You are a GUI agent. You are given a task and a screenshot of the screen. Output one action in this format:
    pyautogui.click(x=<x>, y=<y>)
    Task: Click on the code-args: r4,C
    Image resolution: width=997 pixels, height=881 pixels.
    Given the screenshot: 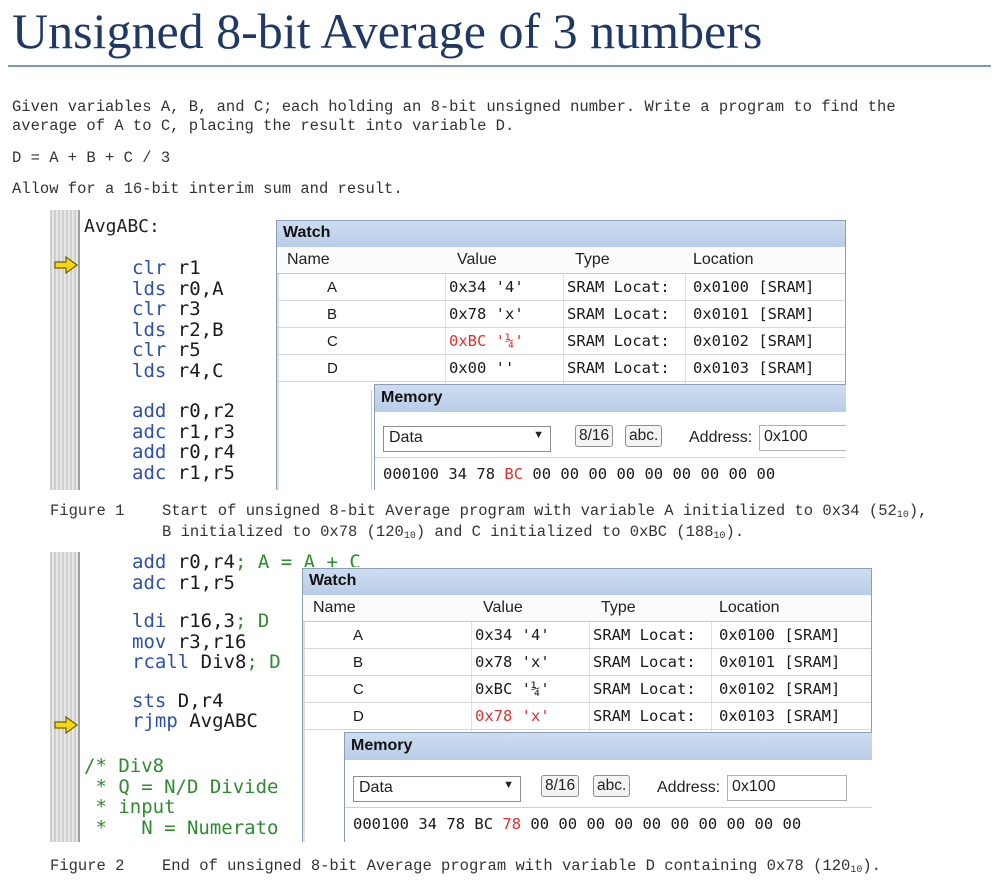 What is the action you would take?
    pyautogui.click(x=200, y=370)
    